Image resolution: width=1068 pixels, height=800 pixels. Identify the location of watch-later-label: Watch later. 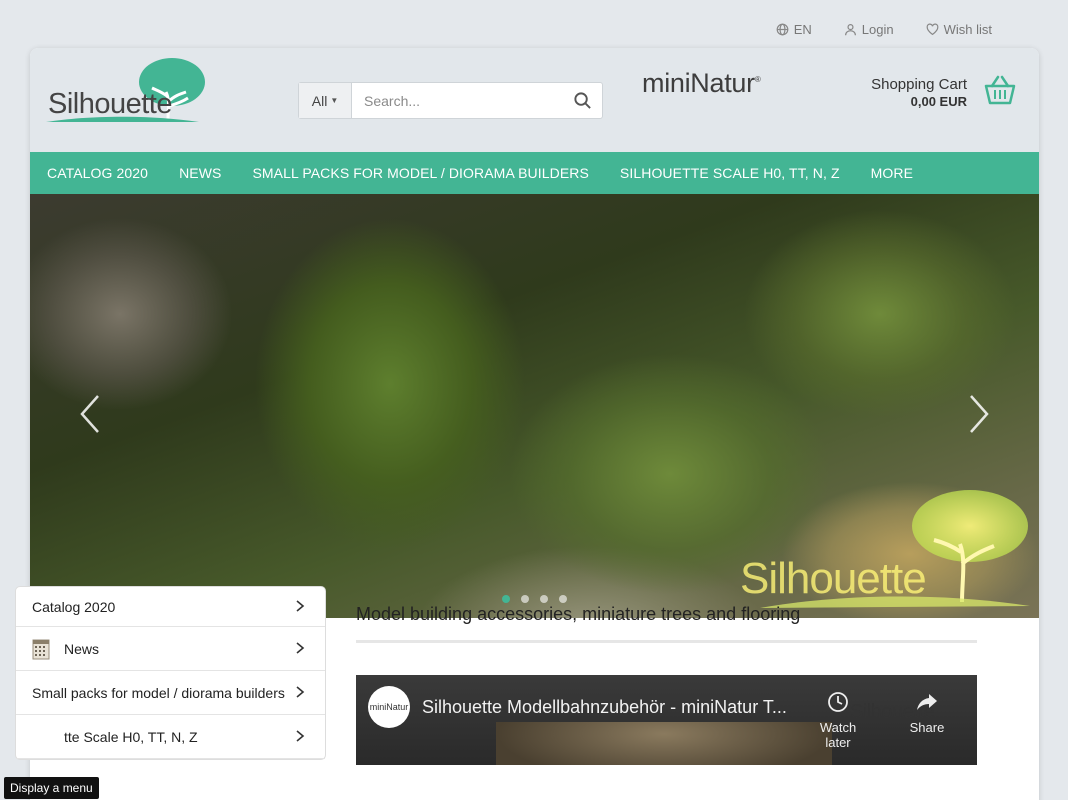
(838, 735).